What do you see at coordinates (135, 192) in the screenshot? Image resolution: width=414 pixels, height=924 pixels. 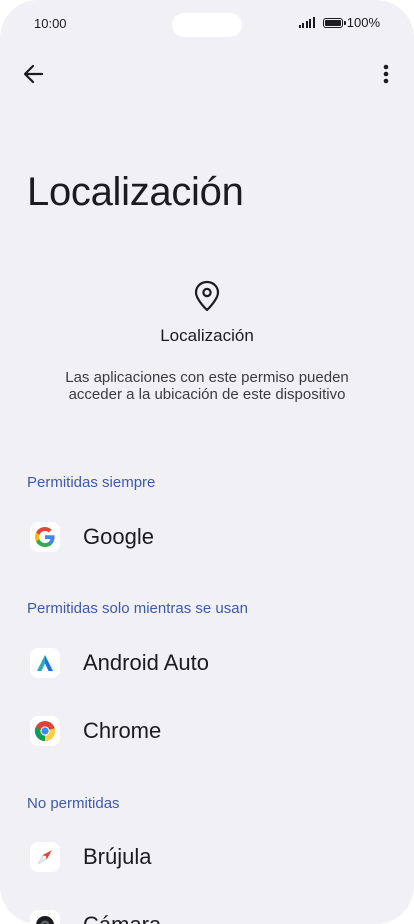 I see `page-title: Localización` at bounding box center [135, 192].